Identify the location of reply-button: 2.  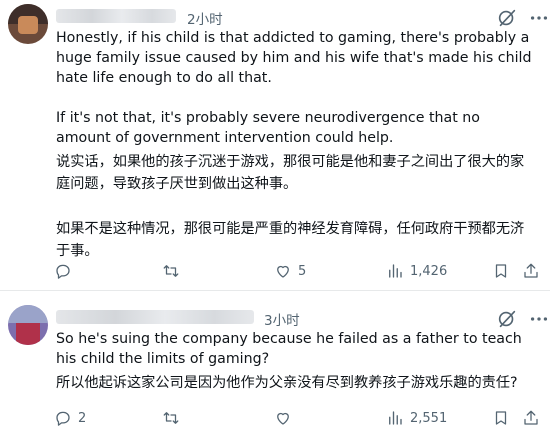
(70, 418).